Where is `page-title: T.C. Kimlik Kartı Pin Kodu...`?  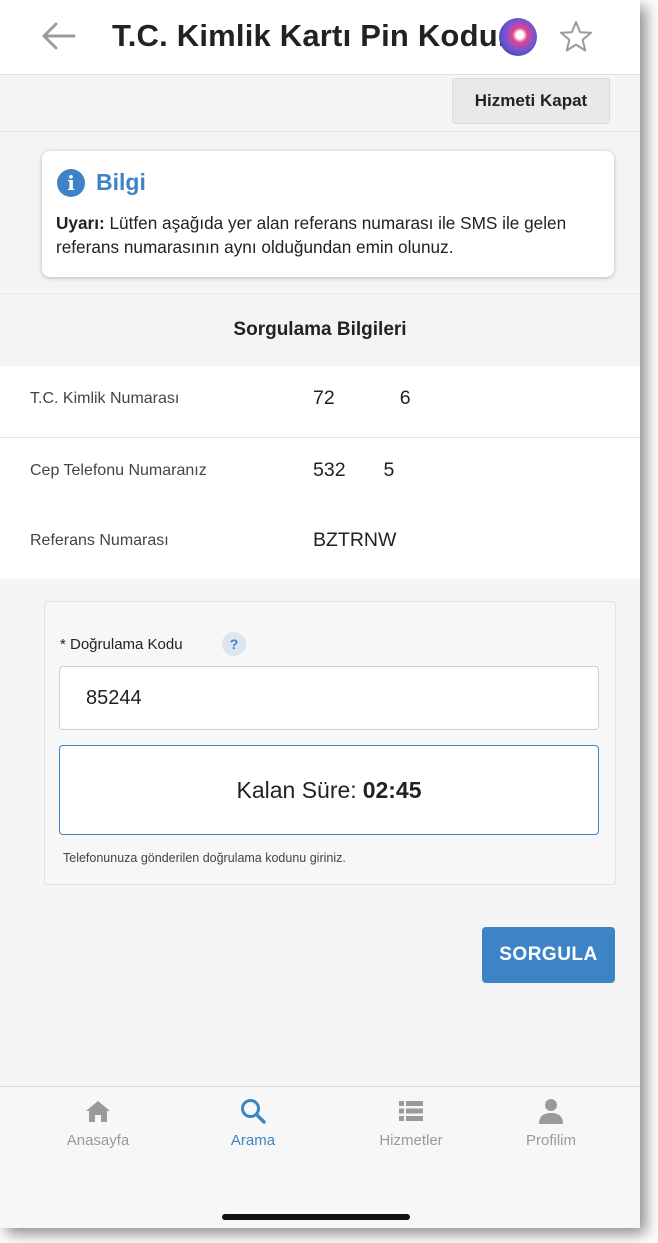 page-title: T.C. Kimlik Kartı Pin Kodu... is located at coordinates (318, 35).